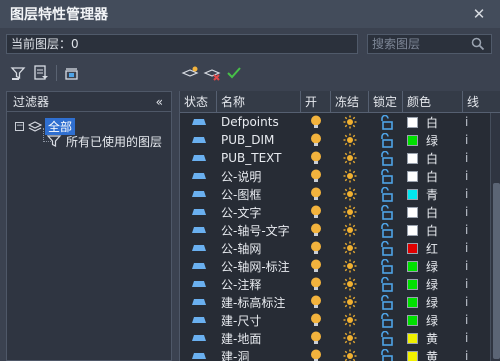 The image size is (500, 361). Describe the element at coordinates (259, 230) in the screenshot. I see `layer-name: 公-轴号-文字` at that location.